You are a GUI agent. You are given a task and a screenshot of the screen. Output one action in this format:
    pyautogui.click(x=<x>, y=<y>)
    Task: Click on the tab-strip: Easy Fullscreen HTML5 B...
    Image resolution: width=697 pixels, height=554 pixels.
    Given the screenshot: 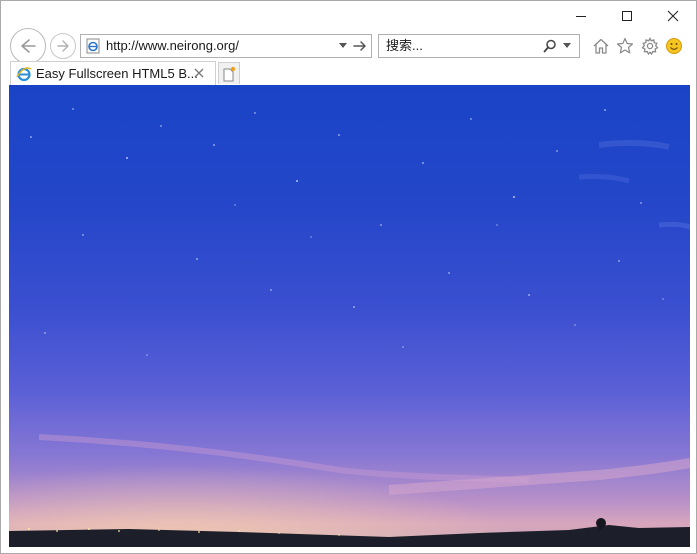 What is the action you would take?
    pyautogui.click(x=349, y=73)
    